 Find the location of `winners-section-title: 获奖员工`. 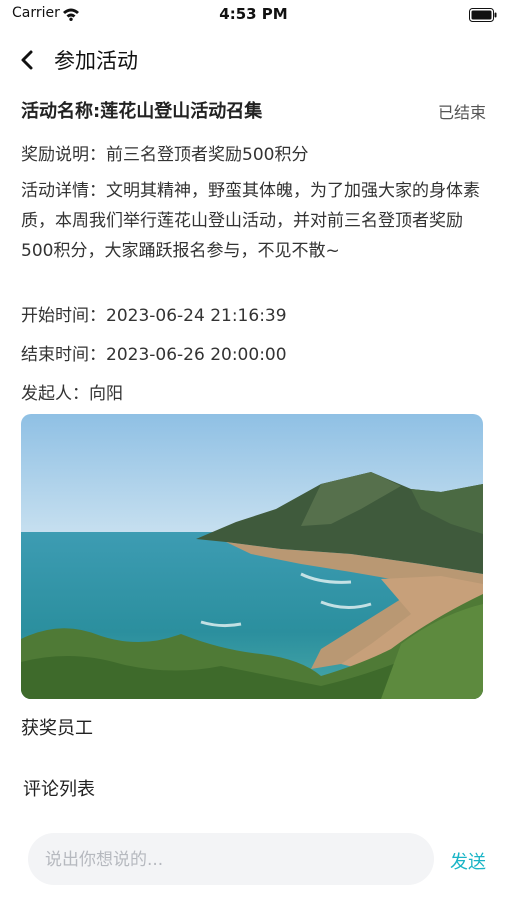

winners-section-title: 获奖员工 is located at coordinates (57, 728).